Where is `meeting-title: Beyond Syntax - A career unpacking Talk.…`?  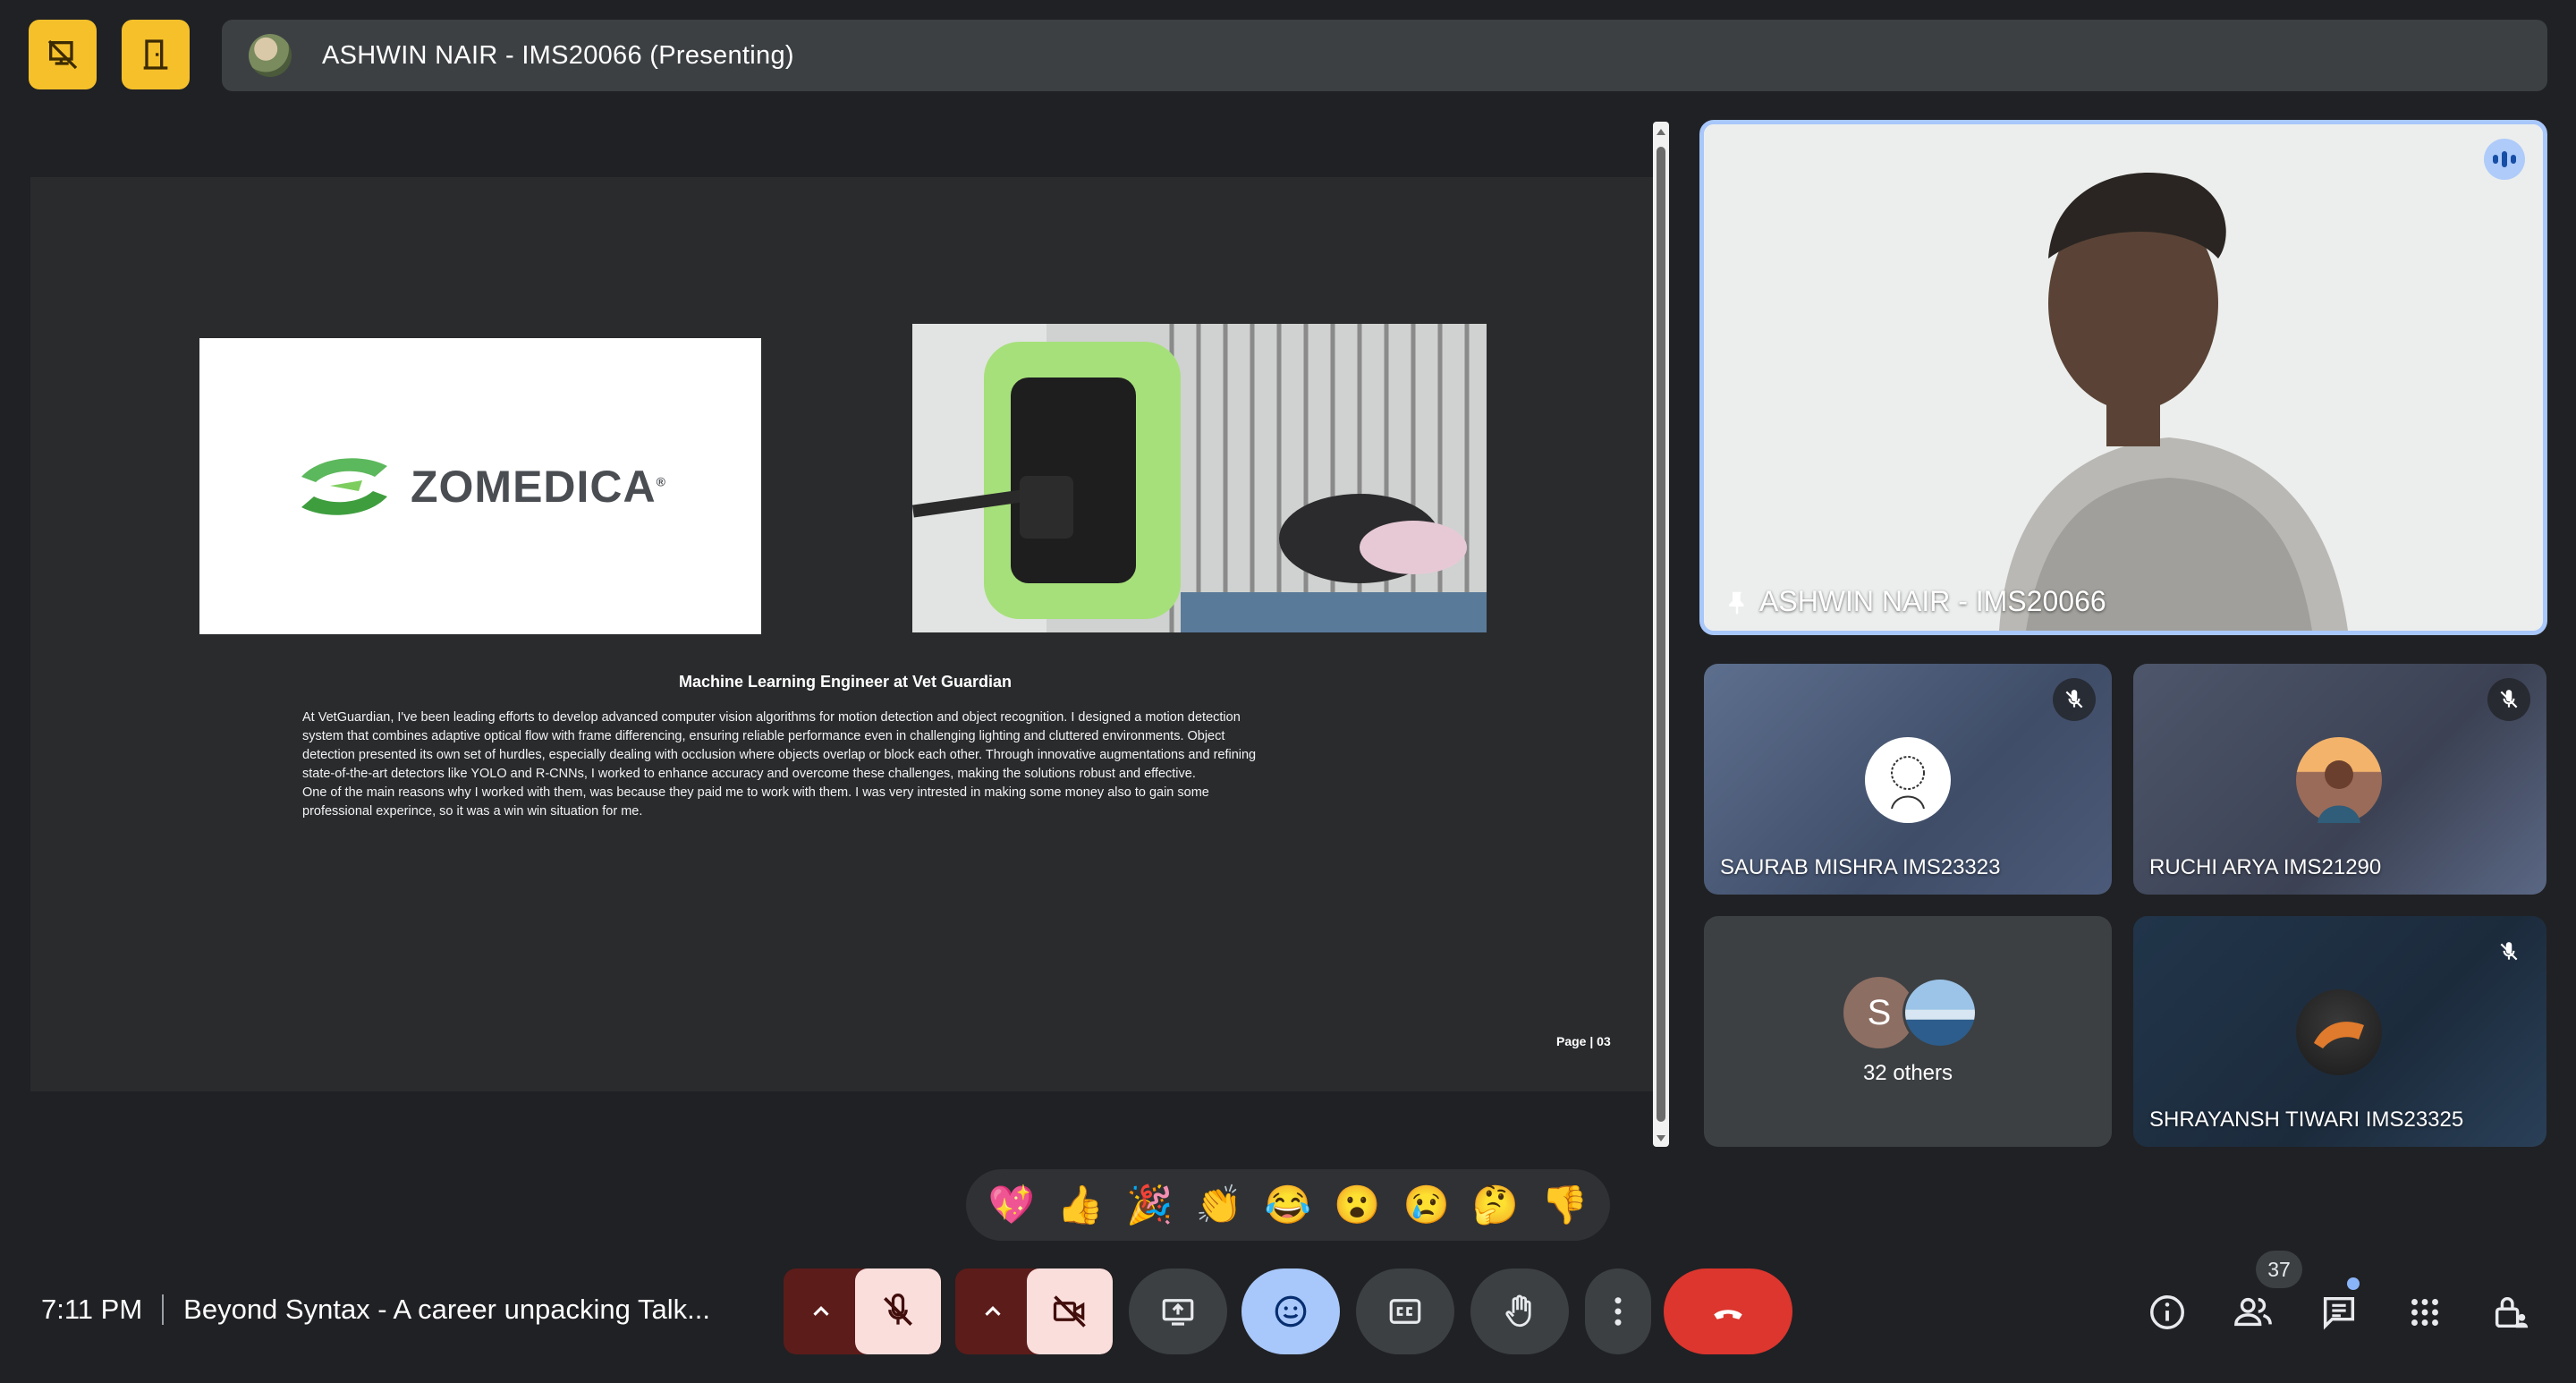 meeting-title: Beyond Syntax - A career unpacking Talk.… is located at coordinates (446, 1310).